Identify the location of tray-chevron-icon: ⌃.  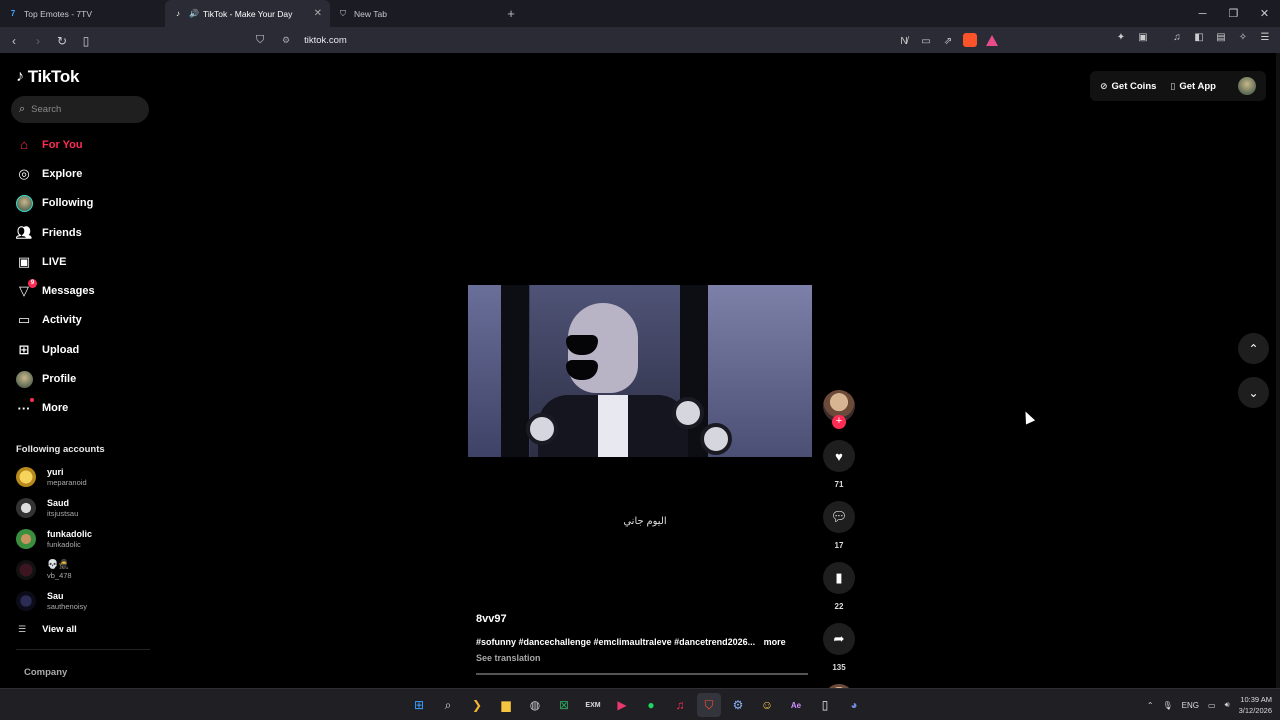
(1150, 705).